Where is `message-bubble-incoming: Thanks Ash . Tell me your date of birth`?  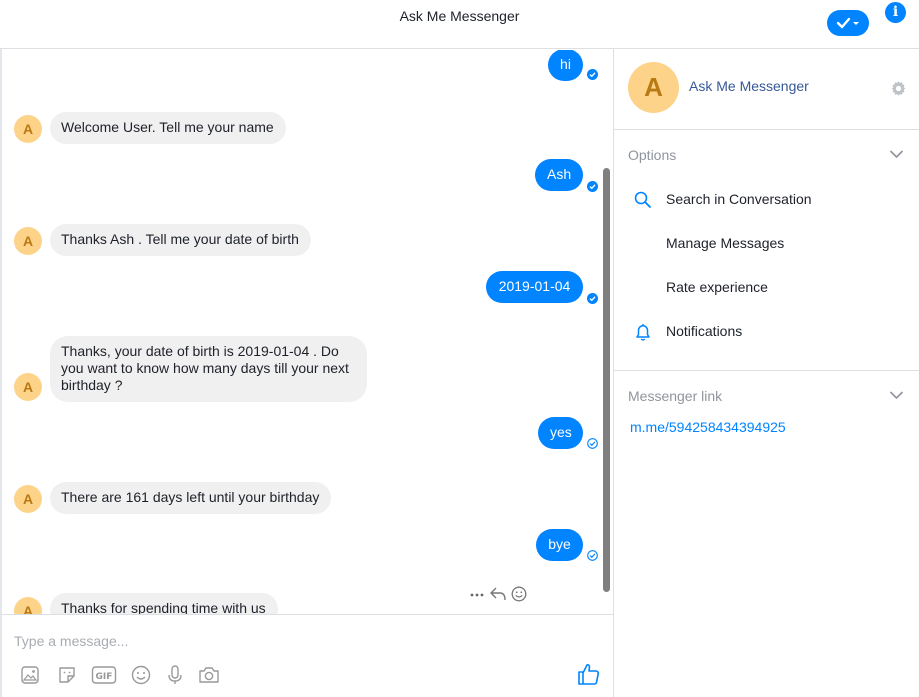
message-bubble-incoming: Thanks Ash . Tell me your date of birth is located at coordinates (180, 240).